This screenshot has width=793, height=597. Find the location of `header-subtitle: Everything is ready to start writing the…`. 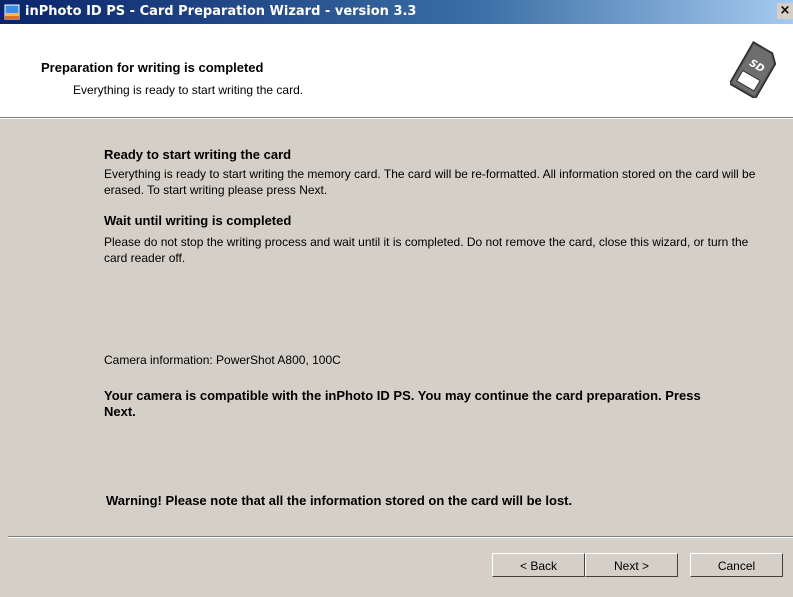

header-subtitle: Everything is ready to start writing the… is located at coordinates (188, 90).